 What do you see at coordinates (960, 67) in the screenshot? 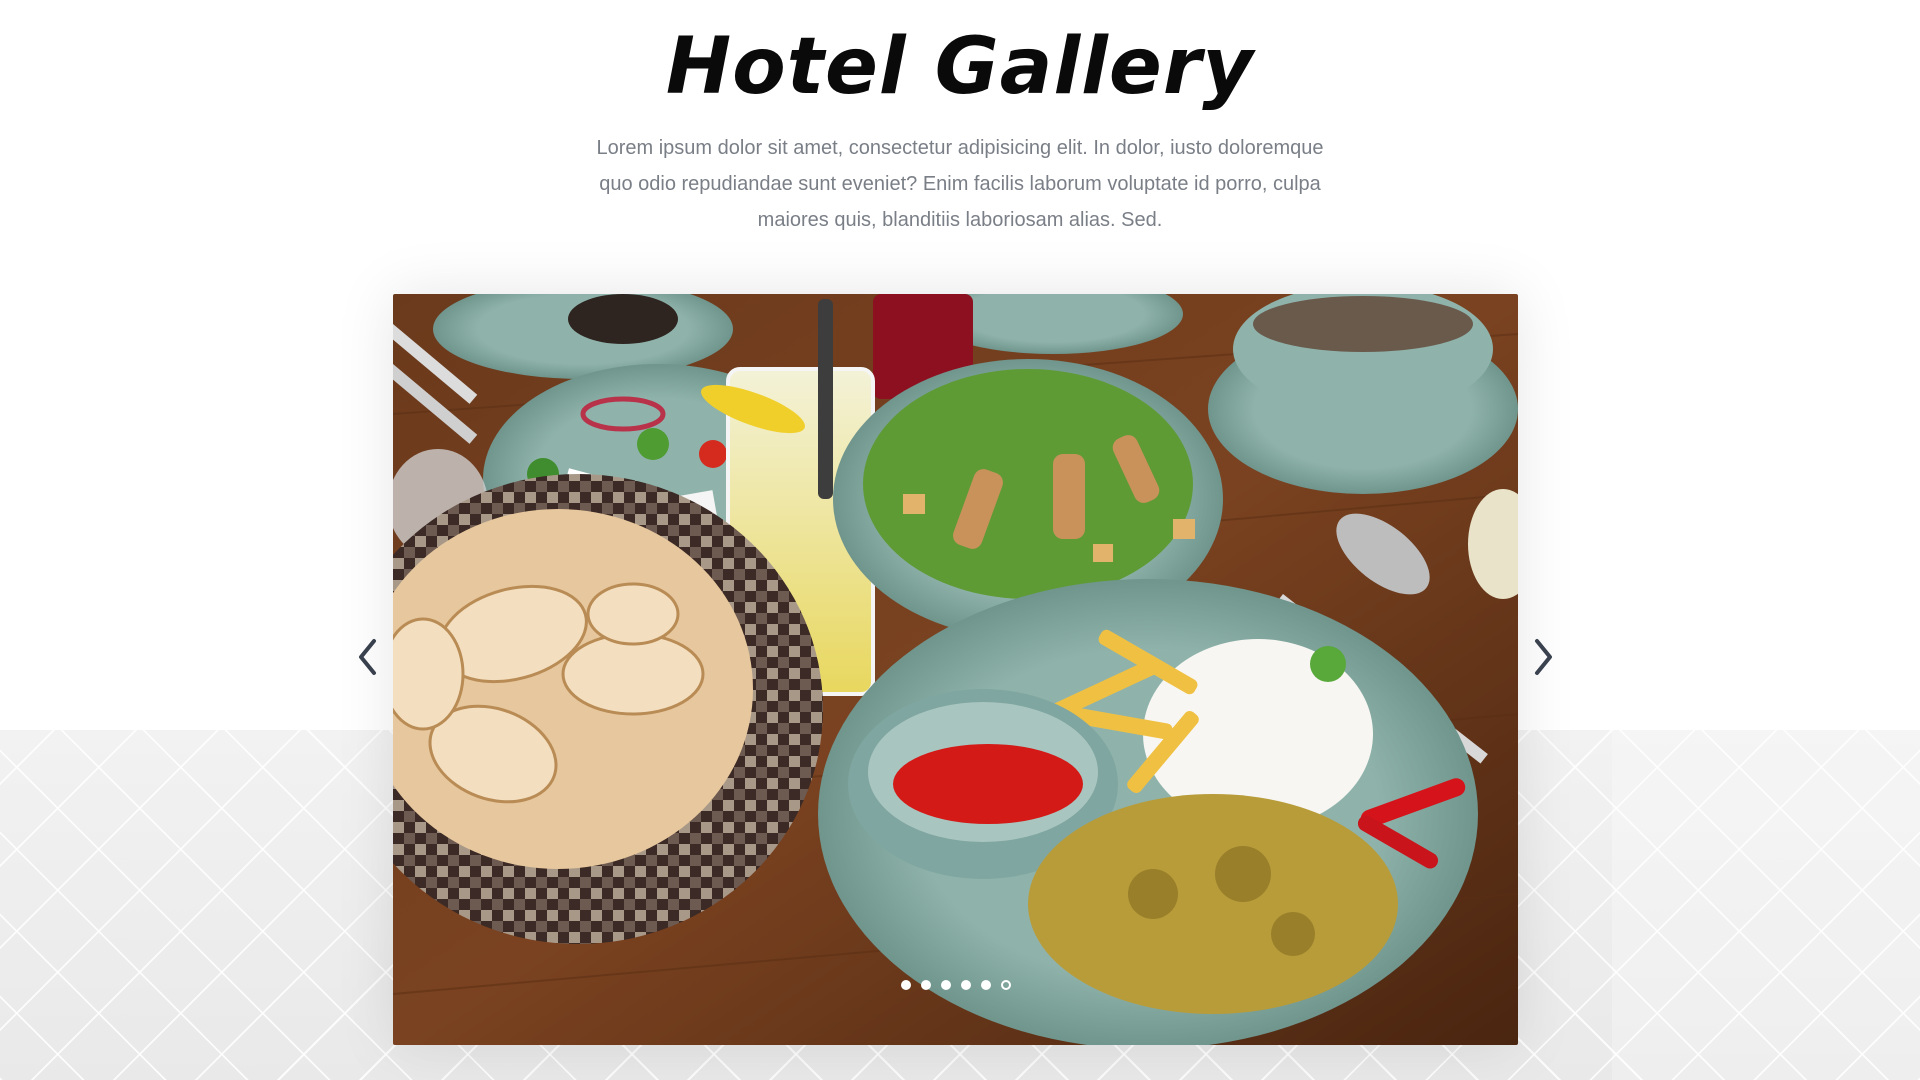
I see `page-title: Hotel Gallery` at bounding box center [960, 67].